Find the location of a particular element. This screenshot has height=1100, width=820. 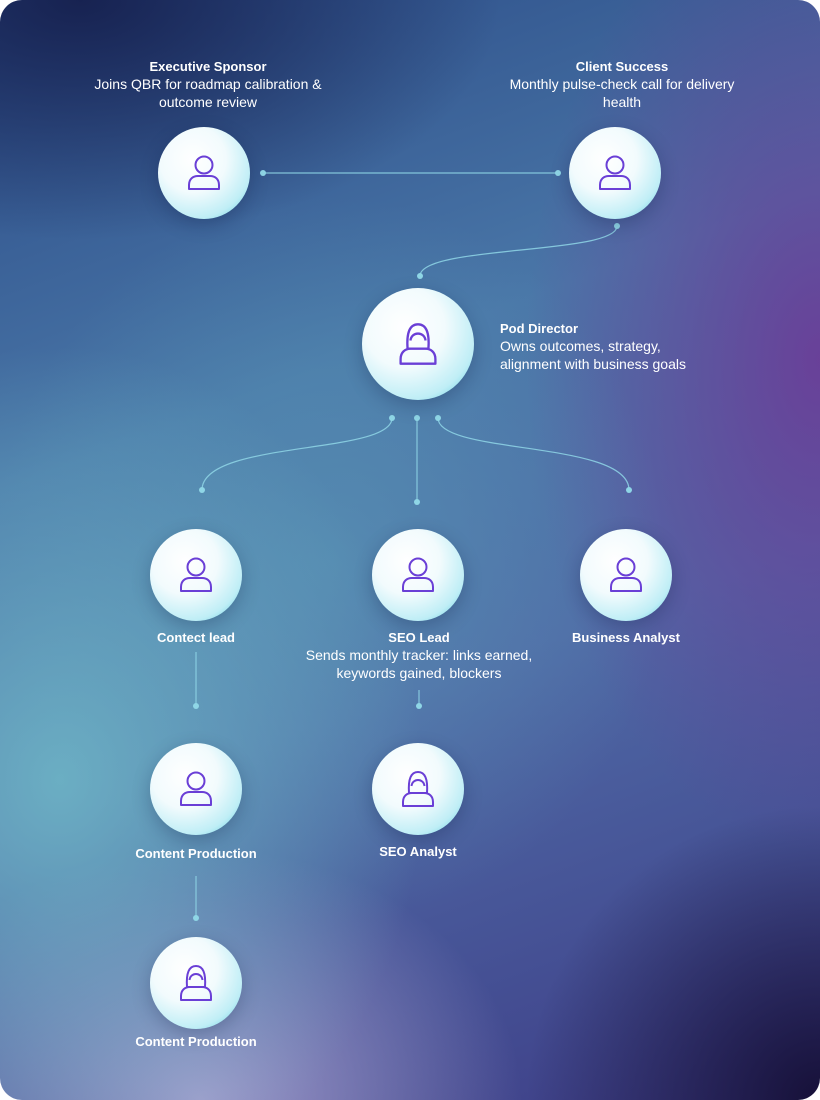

node-name: Client Success is located at coordinates (622, 66).